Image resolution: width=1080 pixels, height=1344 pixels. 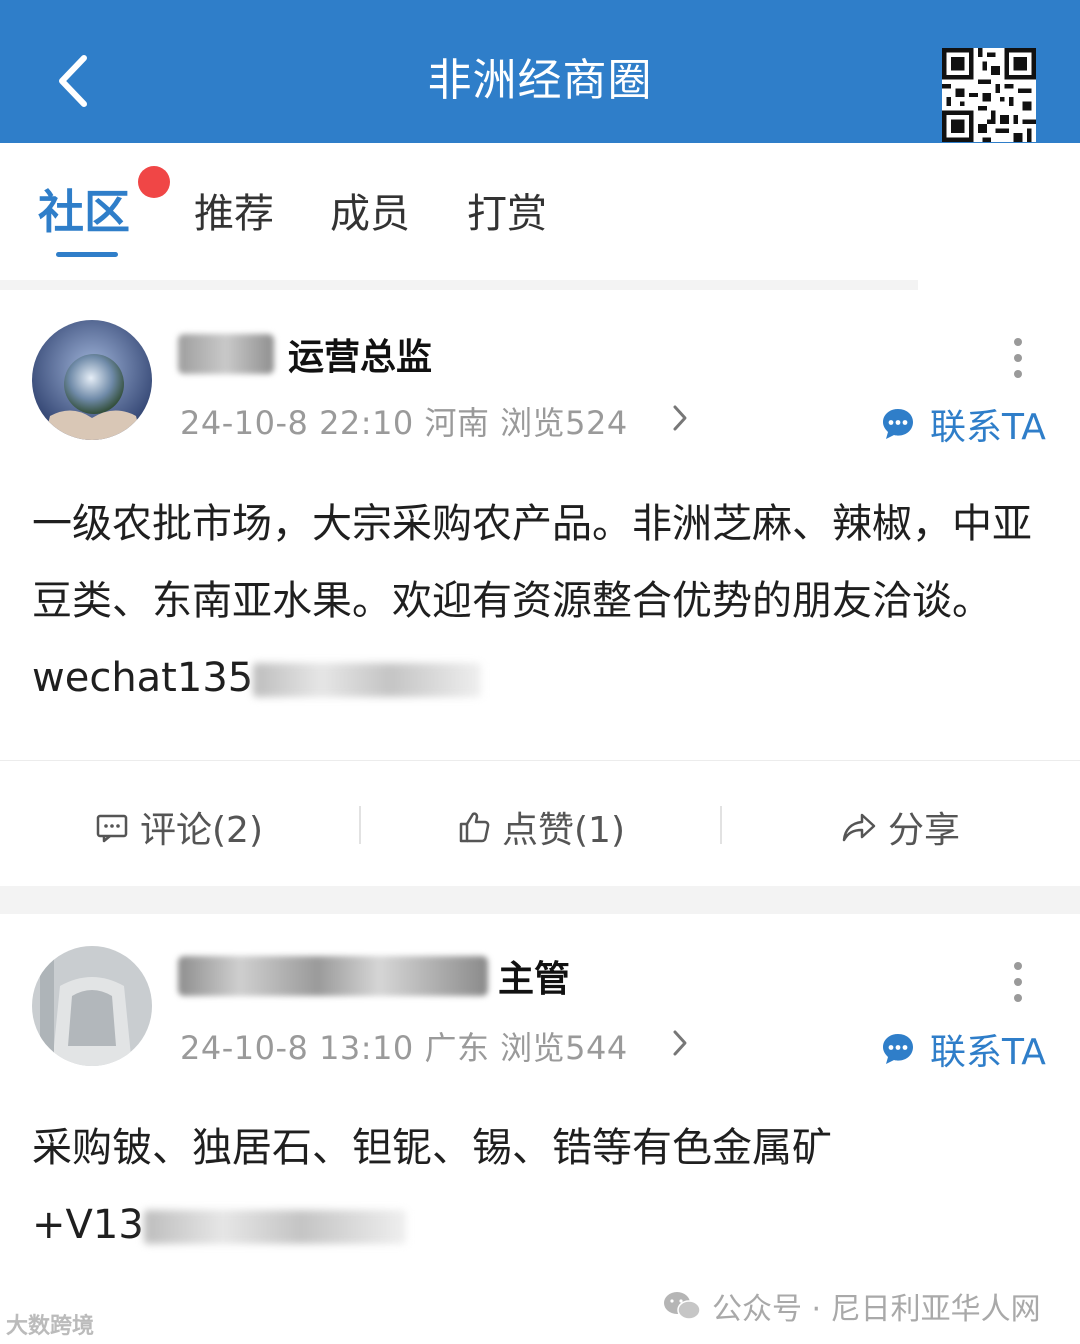 I want to click on comment-icon, so click(x=112, y=828).